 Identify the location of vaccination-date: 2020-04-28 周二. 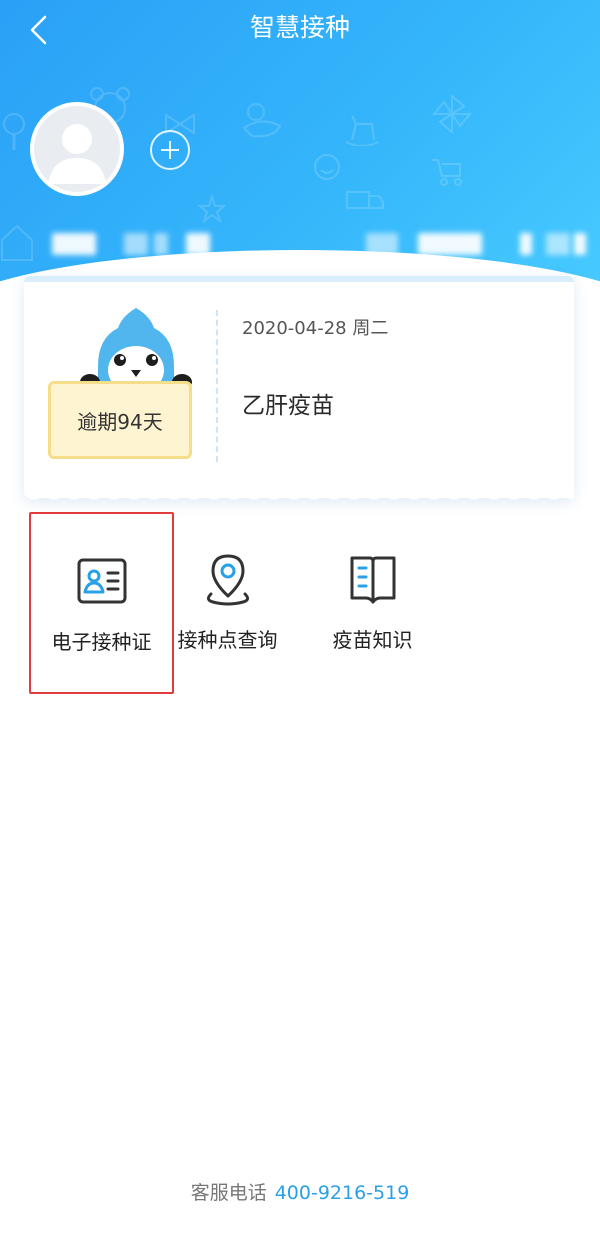
(315, 328).